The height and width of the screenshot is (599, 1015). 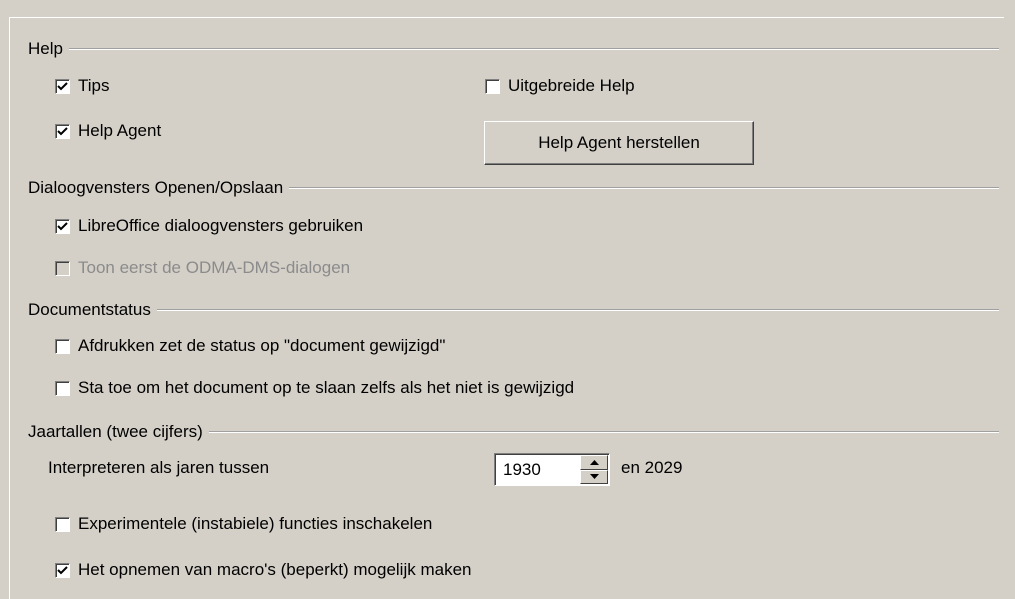 I want to click on start-year-spinbox, so click(x=552, y=469).